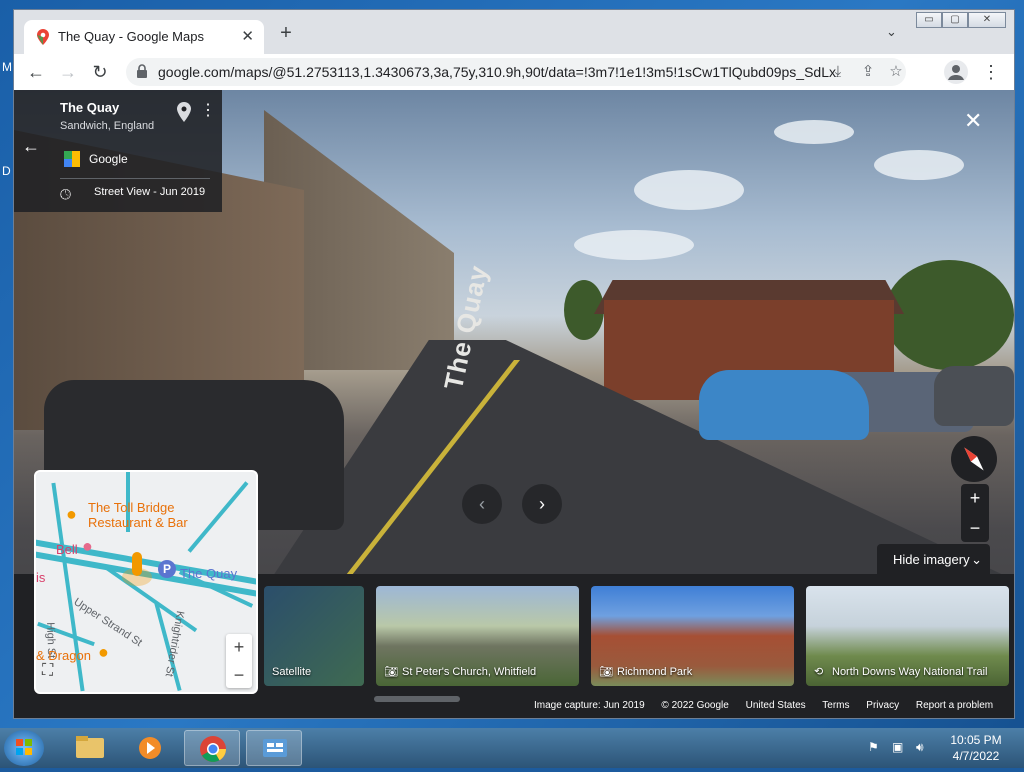 The height and width of the screenshot is (772, 1024). Describe the element at coordinates (72, 159) in the screenshot. I see `google-contributor-icon` at that location.